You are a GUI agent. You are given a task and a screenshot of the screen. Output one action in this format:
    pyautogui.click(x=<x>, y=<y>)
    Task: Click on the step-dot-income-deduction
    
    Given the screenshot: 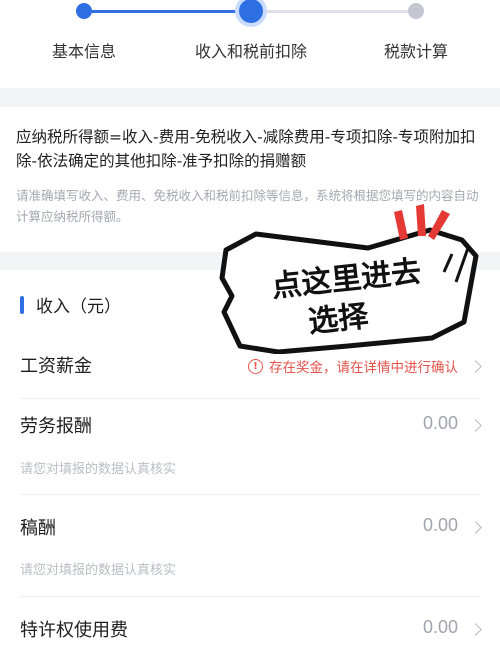 What is the action you would take?
    pyautogui.click(x=251, y=11)
    